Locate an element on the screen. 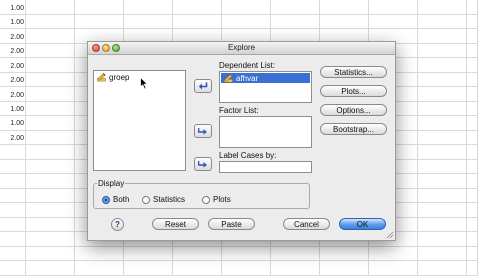 The height and width of the screenshot is (276, 478). display-plots-radio is located at coordinates (206, 200).